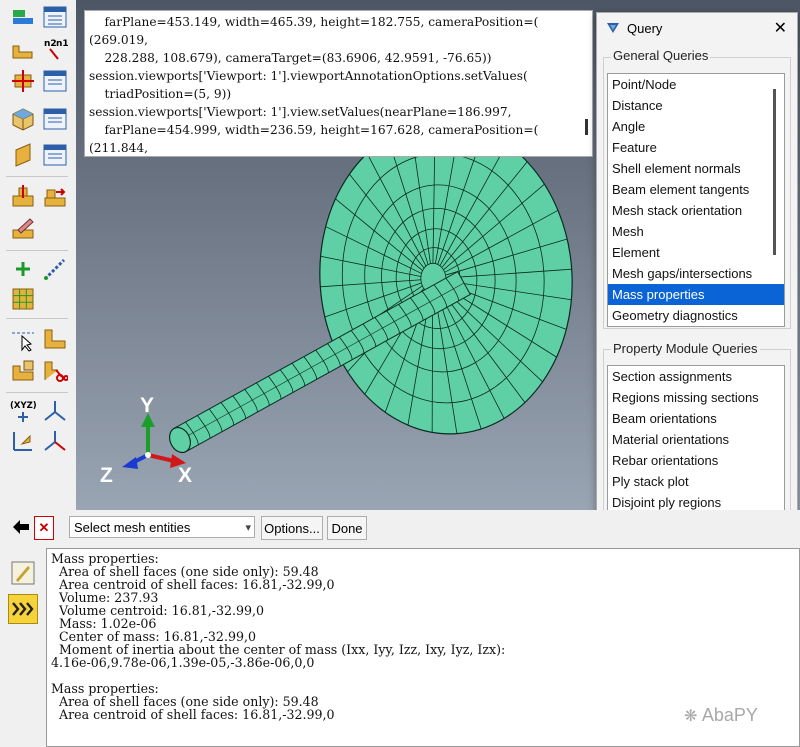  Describe the element at coordinates (23, 609) in the screenshot. I see `command-line-button` at that location.